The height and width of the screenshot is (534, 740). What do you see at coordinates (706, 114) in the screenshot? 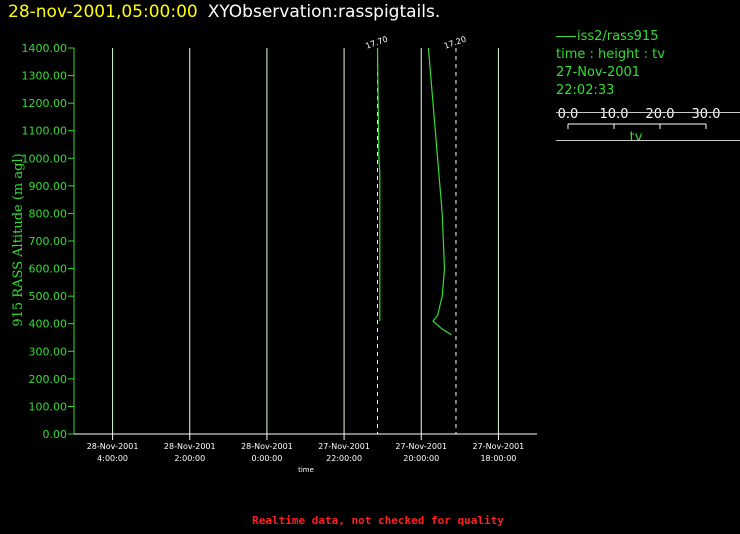
I see `legend-scale-tick: 30.0` at bounding box center [706, 114].